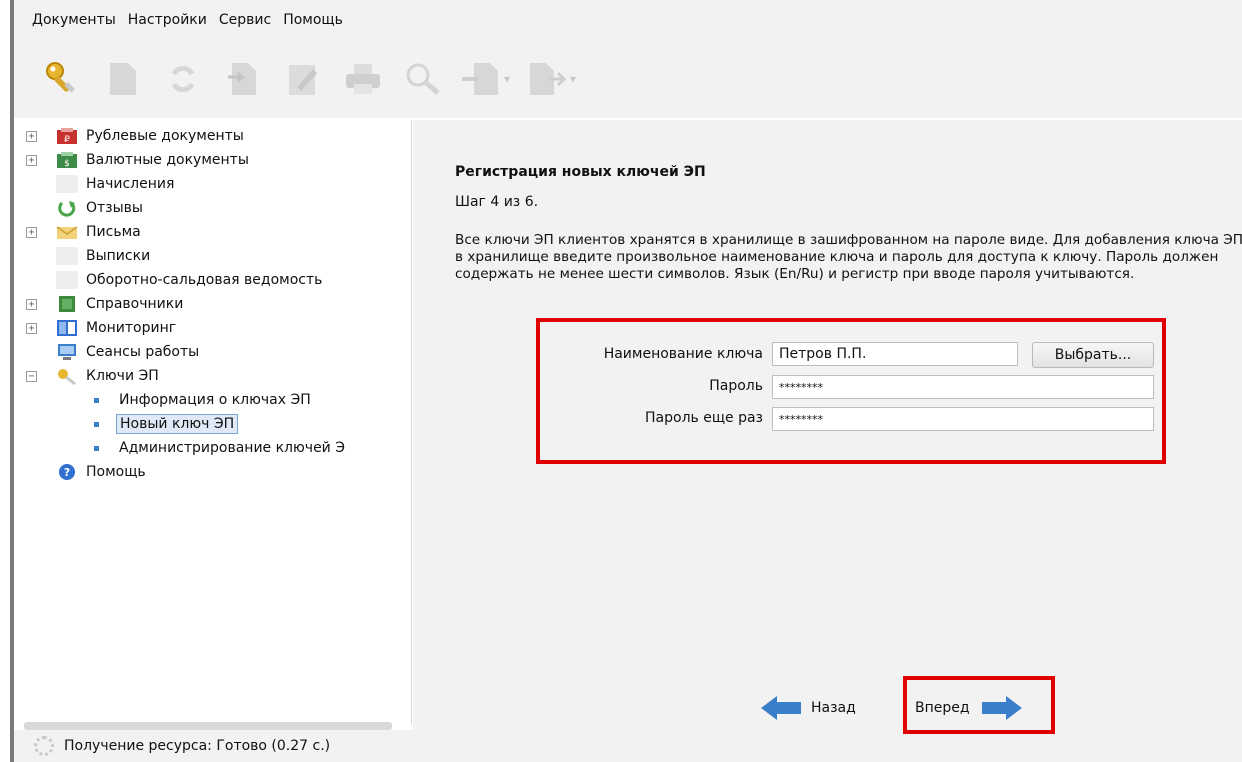 The width and height of the screenshot is (1242, 762). Describe the element at coordinates (313, 20) in the screenshot. I see `menu-help: Помощь` at that location.